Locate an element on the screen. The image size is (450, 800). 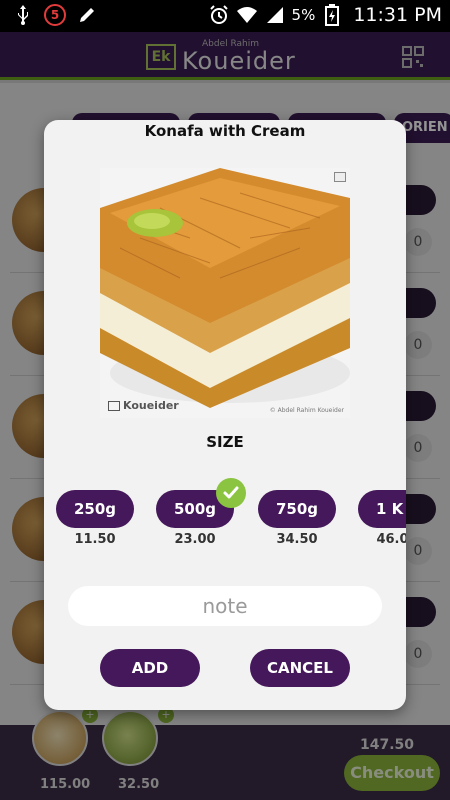
size-price: 34.50 is located at coordinates (297, 539).